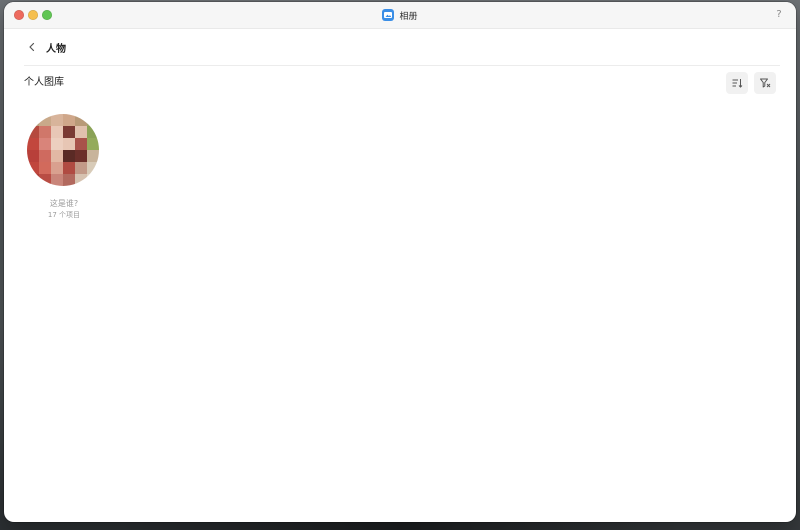 The width and height of the screenshot is (800, 530). Describe the element at coordinates (64, 203) in the screenshot. I see `person-name: 这是谁?` at that location.